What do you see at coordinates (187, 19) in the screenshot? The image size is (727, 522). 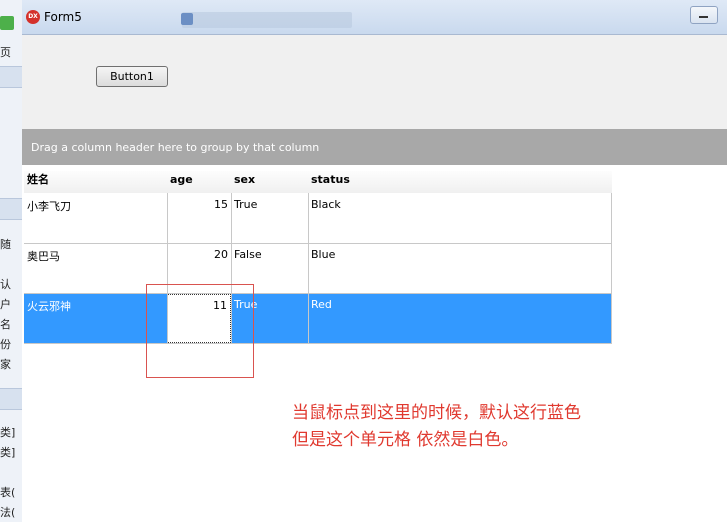 I see `blurred-app-icon` at bounding box center [187, 19].